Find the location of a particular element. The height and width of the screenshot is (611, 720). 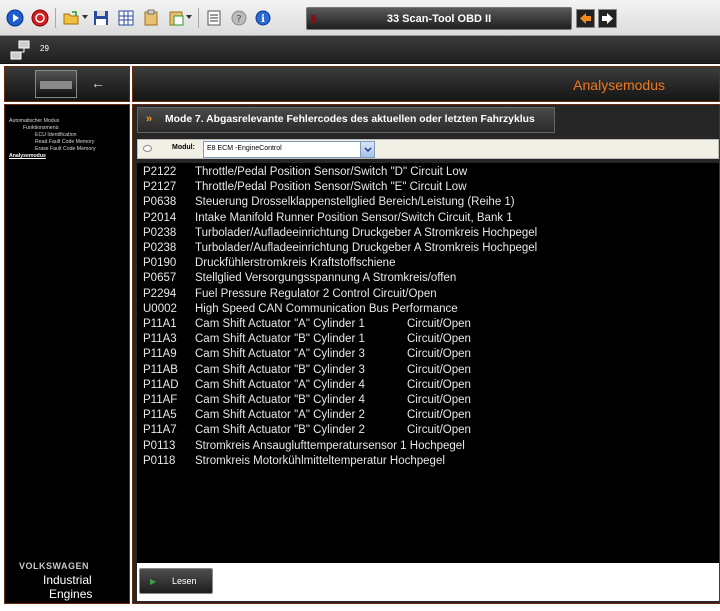

sidebar-item-erase-fault-code: Erase Fault Code Memory is located at coordinates (65, 149).